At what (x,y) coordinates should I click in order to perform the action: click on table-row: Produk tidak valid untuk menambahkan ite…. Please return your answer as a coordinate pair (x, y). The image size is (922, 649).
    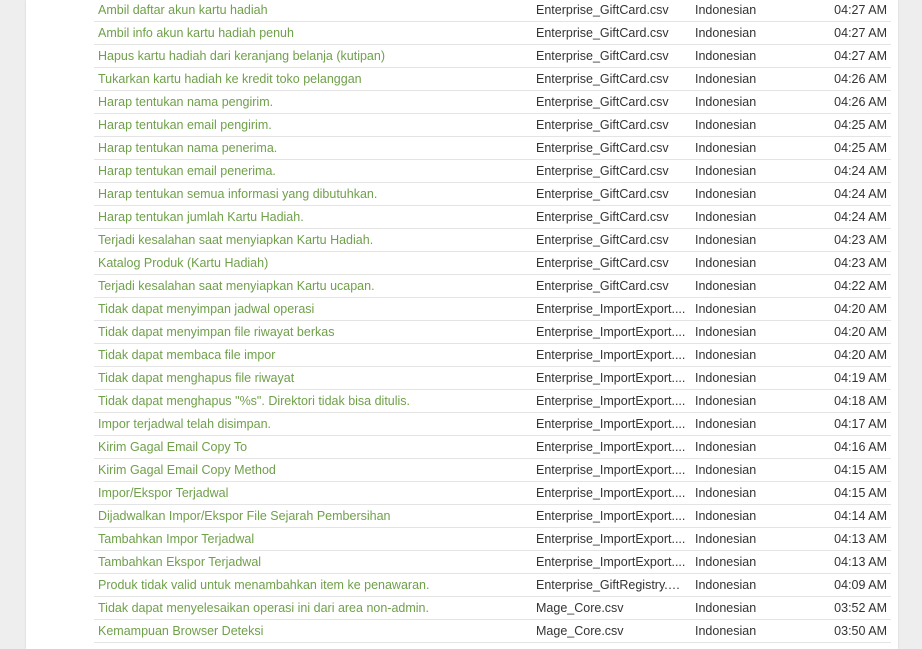
    Looking at the image, I should click on (492, 585).